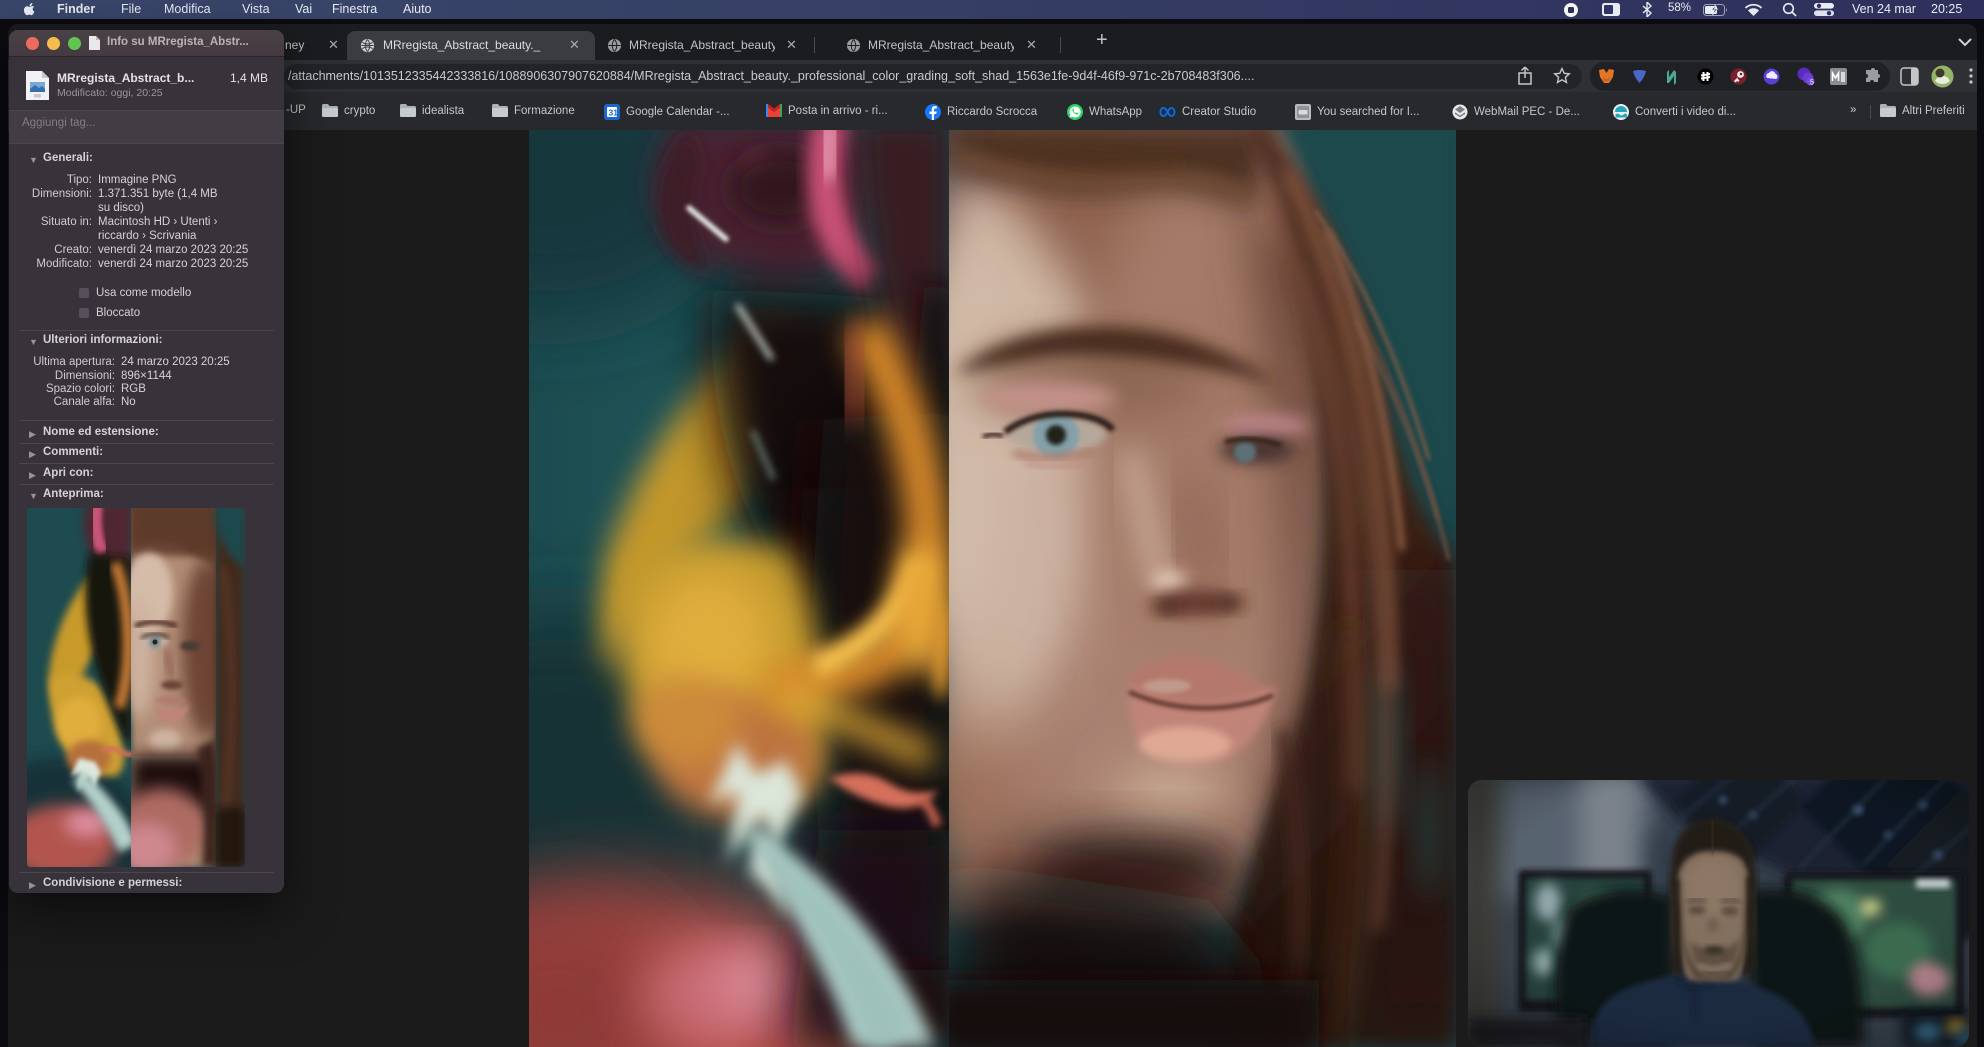 The height and width of the screenshot is (1047, 1984). I want to click on svg-text: 5, so click(1812, 83).